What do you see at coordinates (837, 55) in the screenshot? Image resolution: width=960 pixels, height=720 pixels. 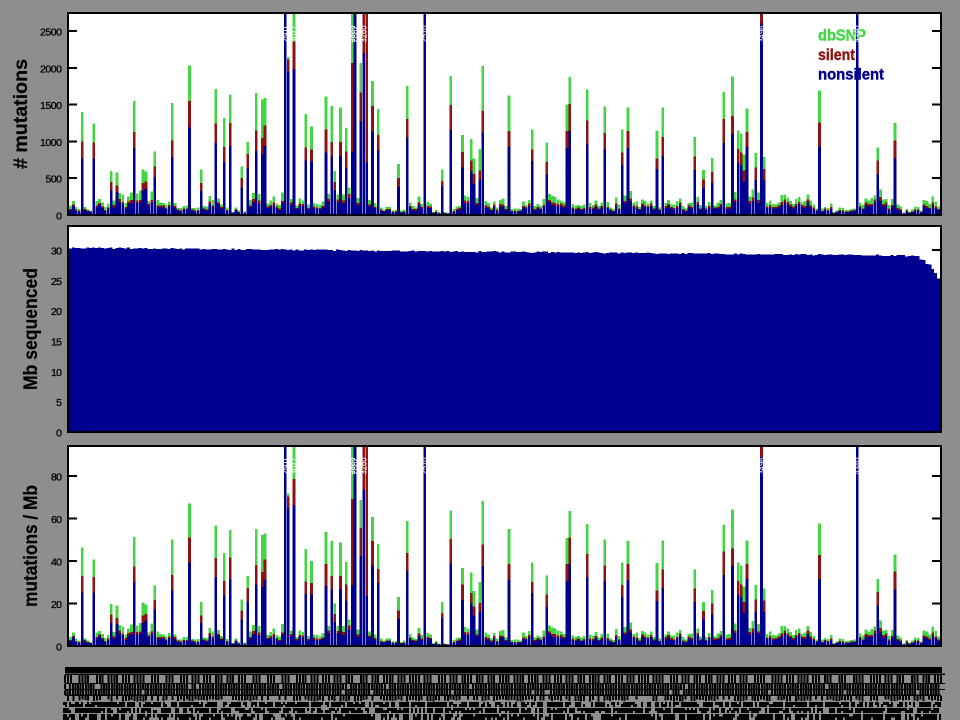 I see `svg-text: silent` at bounding box center [837, 55].